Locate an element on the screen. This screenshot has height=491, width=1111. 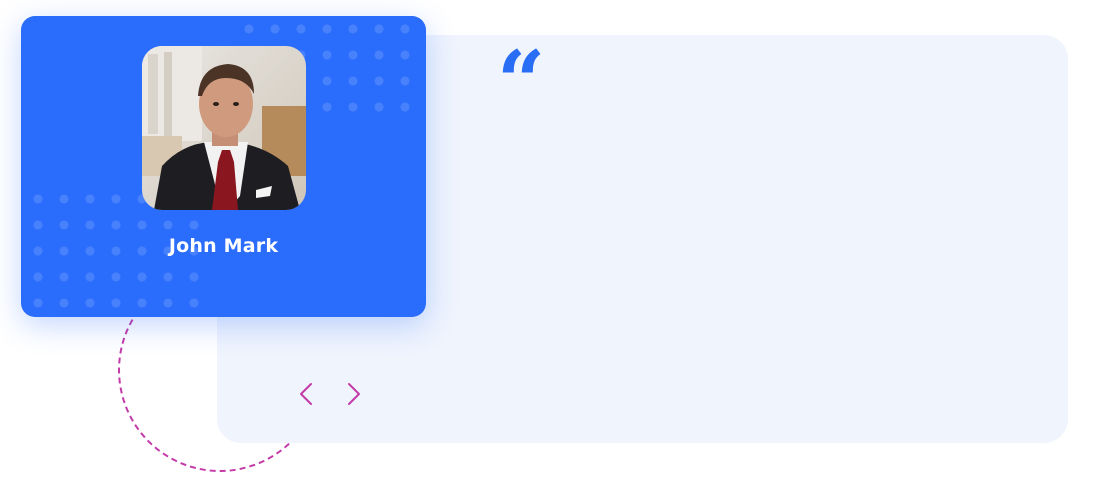
avatar-photo is located at coordinates (224, 128).